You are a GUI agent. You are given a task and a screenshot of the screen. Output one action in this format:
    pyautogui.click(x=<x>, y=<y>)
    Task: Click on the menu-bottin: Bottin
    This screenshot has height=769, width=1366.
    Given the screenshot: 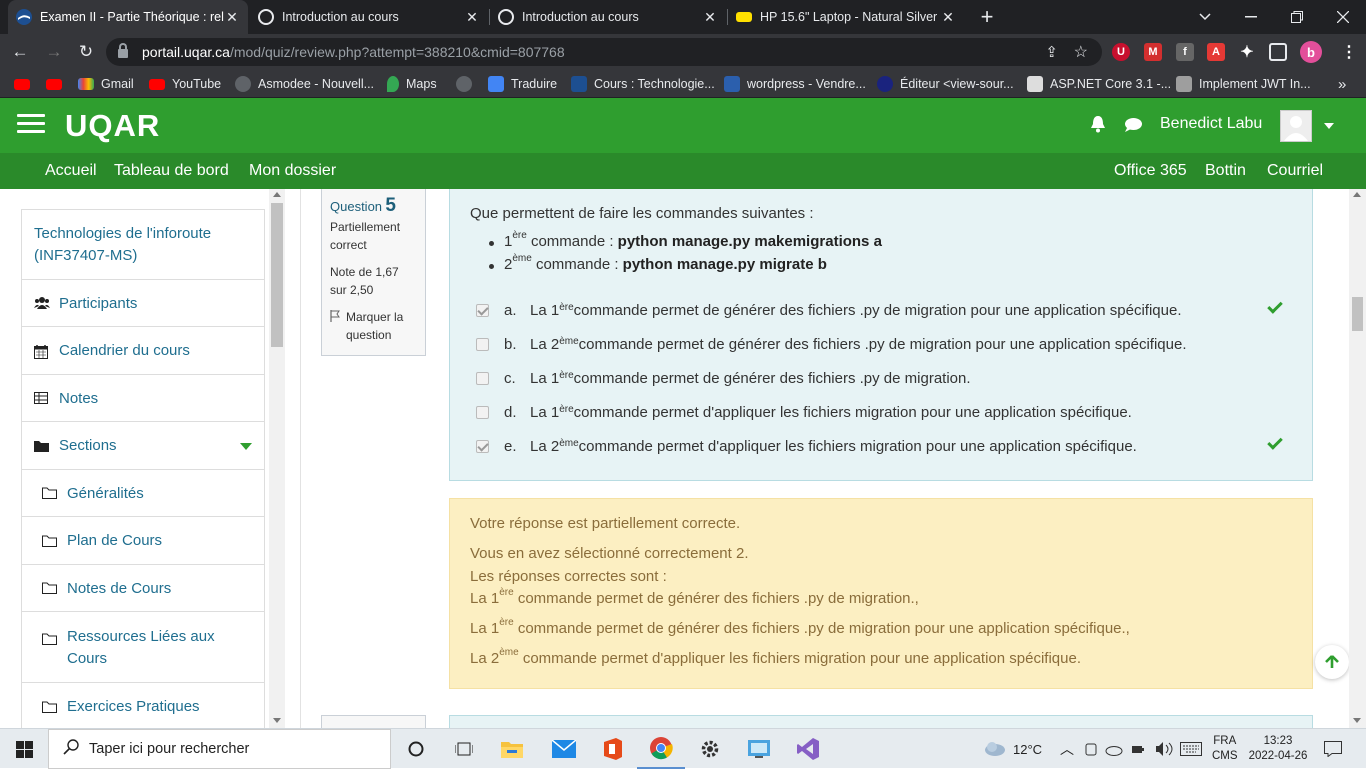 What is the action you would take?
    pyautogui.click(x=1225, y=171)
    